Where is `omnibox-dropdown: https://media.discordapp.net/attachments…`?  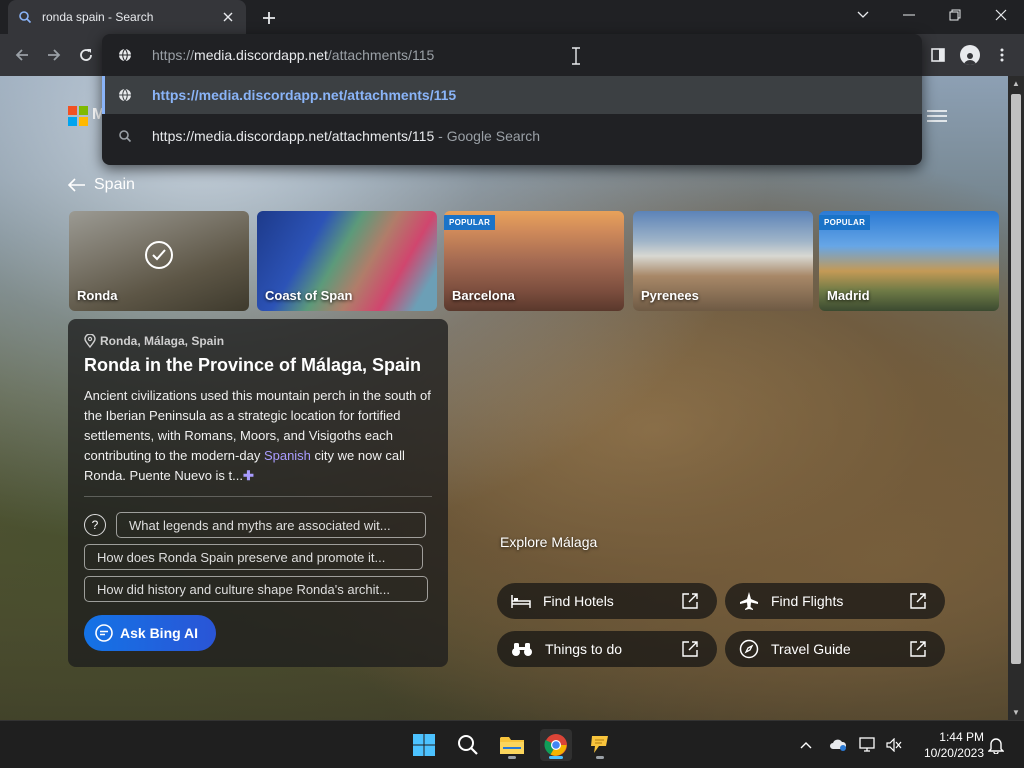 omnibox-dropdown: https://media.discordapp.net/attachments… is located at coordinates (512, 99).